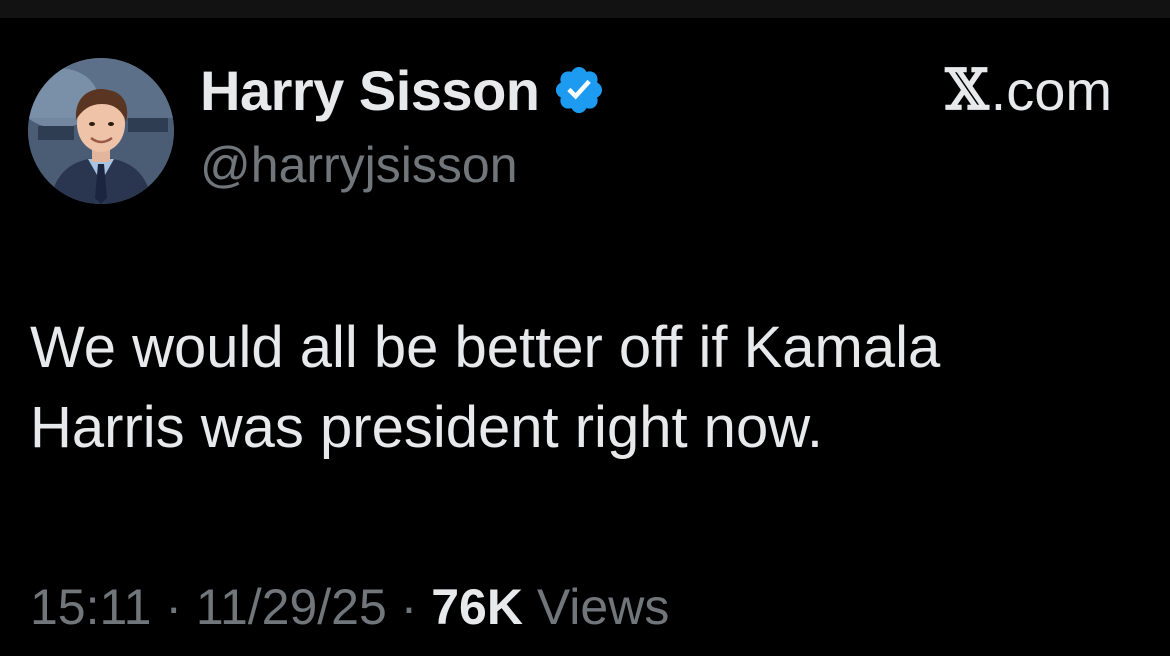  What do you see at coordinates (291, 607) in the screenshot?
I see `tweet-date: 11/29/25` at bounding box center [291, 607].